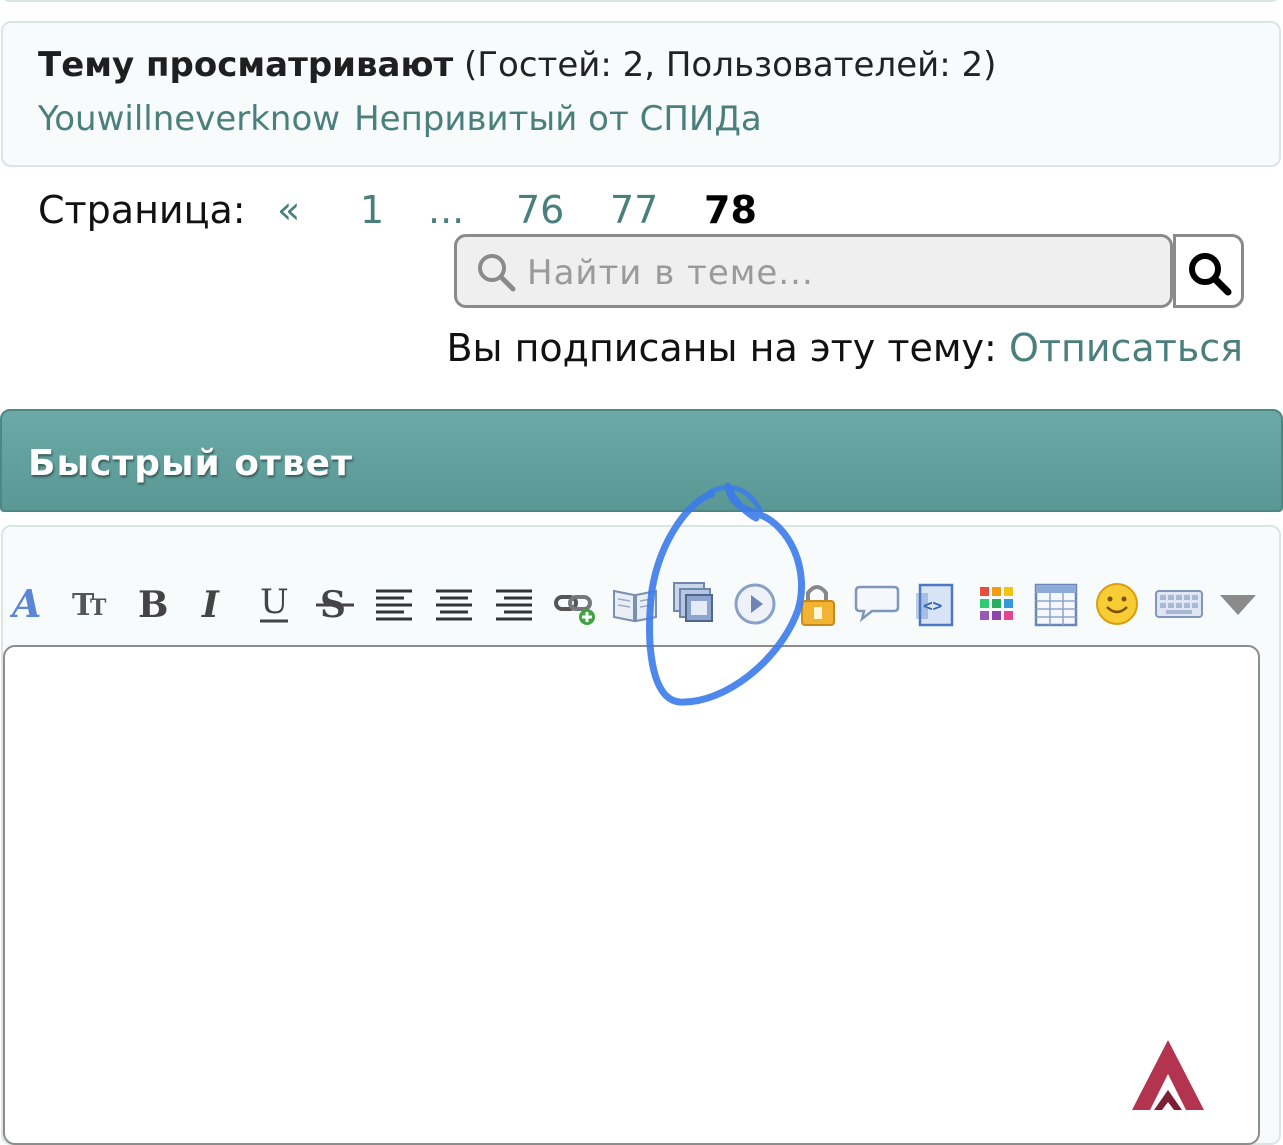  What do you see at coordinates (1057, 604) in the screenshot?
I see `table-icon` at bounding box center [1057, 604].